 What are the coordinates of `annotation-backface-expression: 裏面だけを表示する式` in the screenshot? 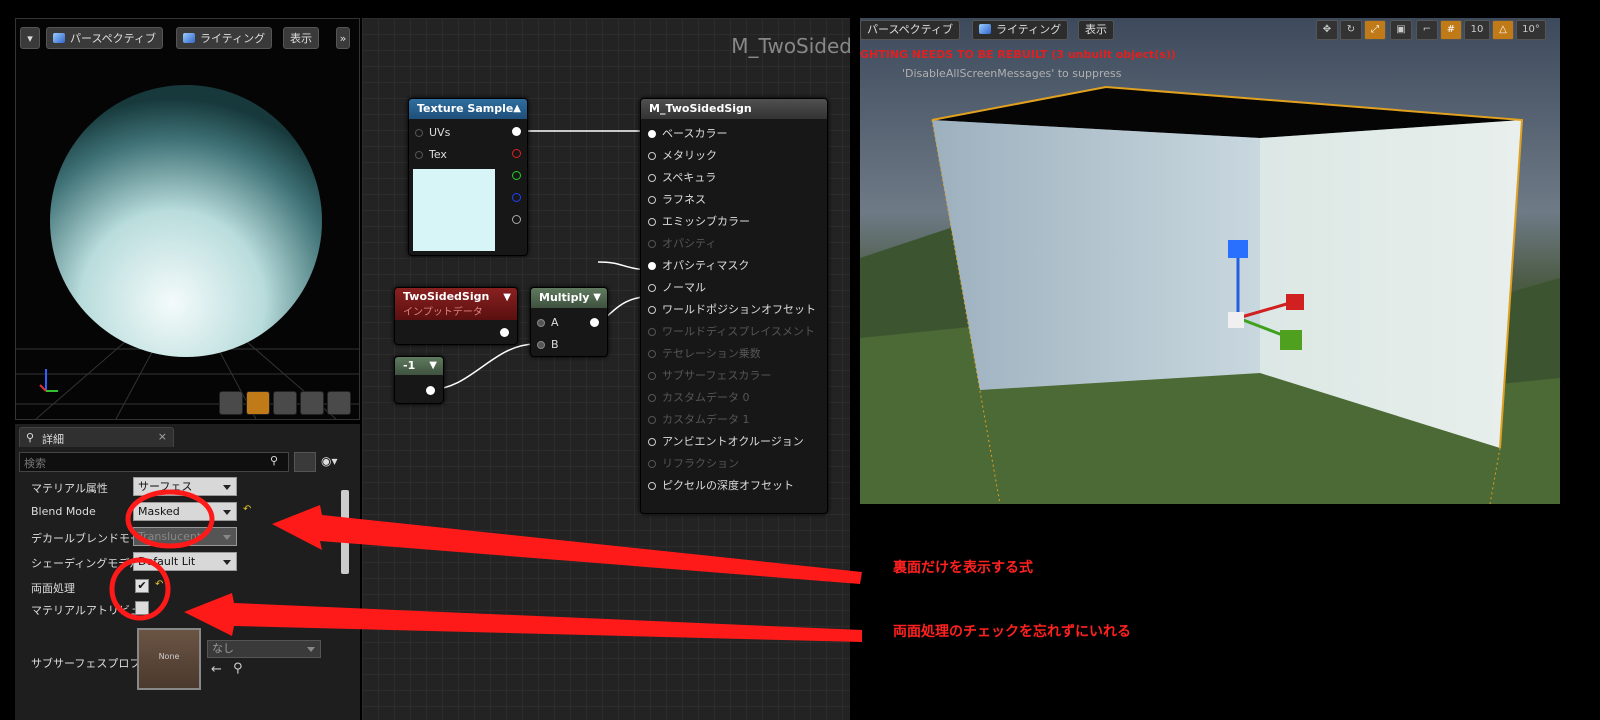 It's located at (963, 568).